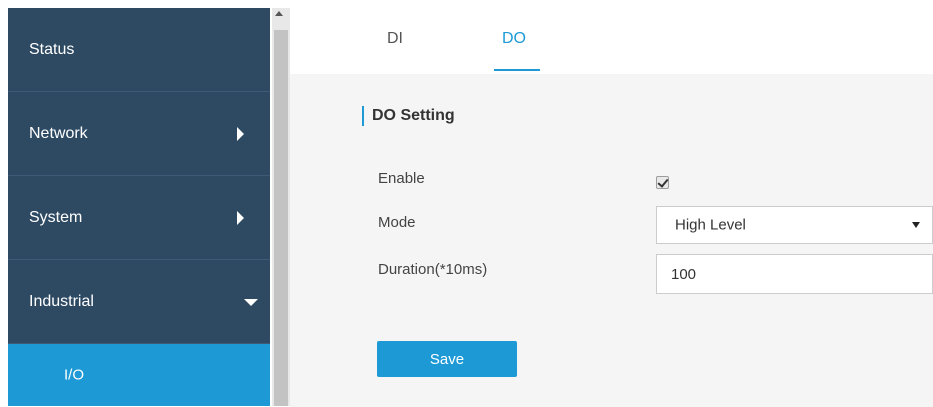  Describe the element at coordinates (56, 217) in the screenshot. I see `sidebar-item-label: System` at that location.